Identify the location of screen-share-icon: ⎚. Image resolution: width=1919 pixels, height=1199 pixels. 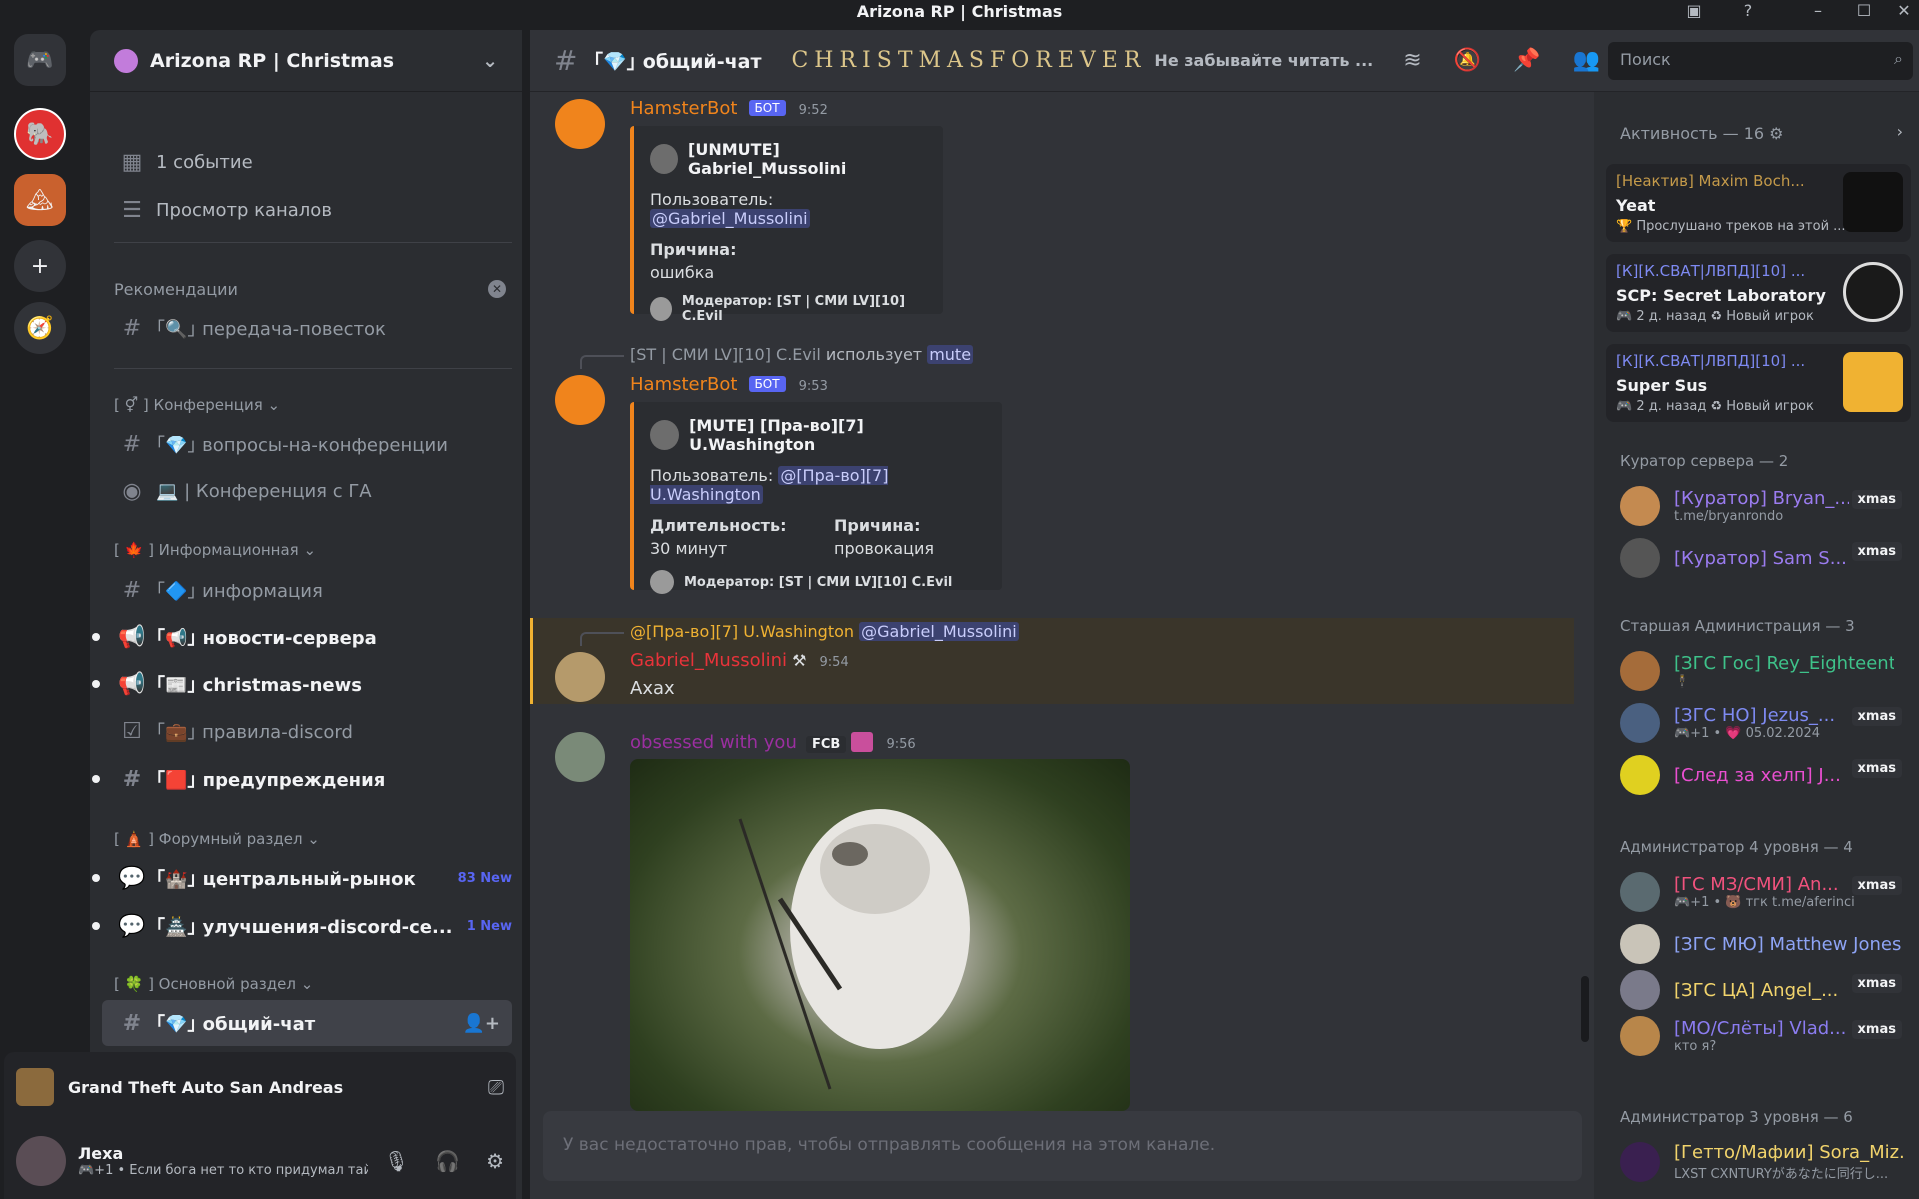
(496, 1087).